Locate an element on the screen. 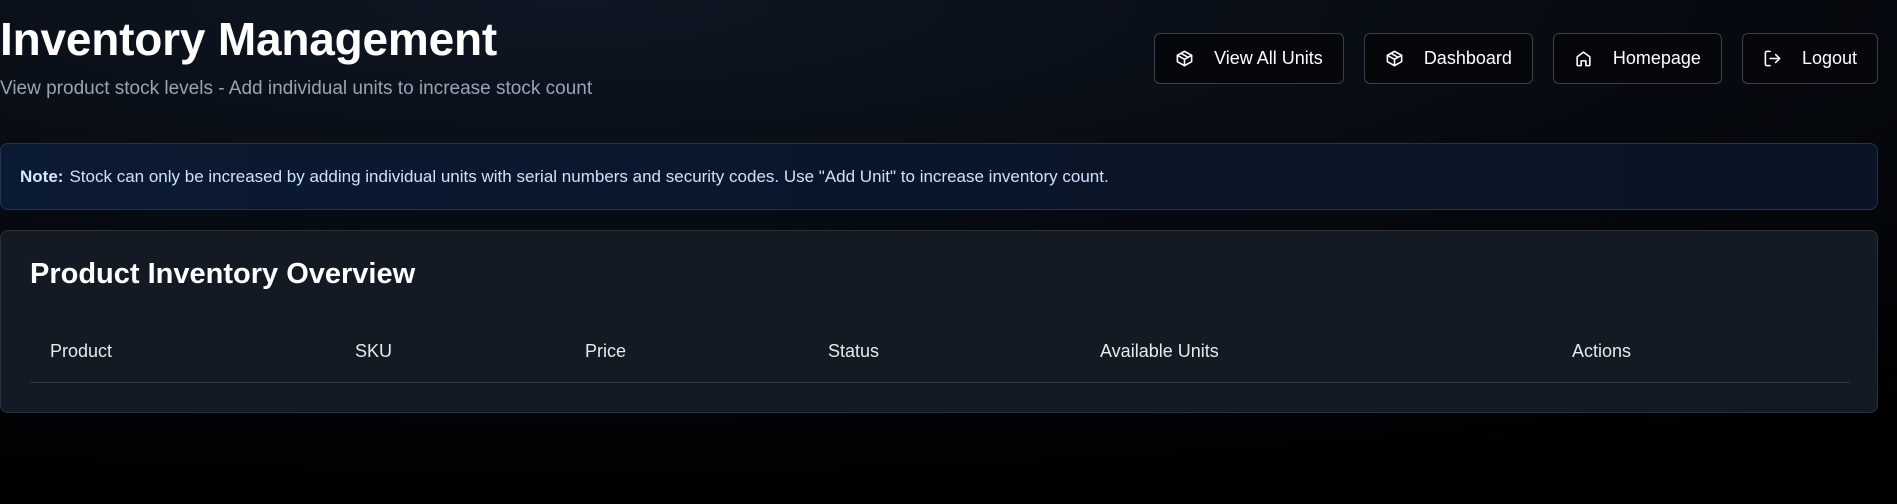 This screenshot has width=1897, height=504. note-label: Note: is located at coordinates (42, 176).